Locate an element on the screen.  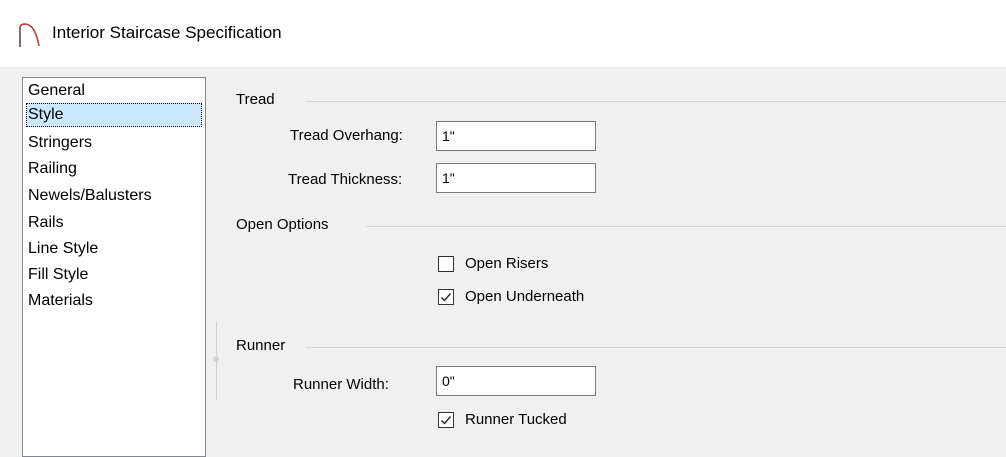
tread-thickness-input is located at coordinates (516, 178).